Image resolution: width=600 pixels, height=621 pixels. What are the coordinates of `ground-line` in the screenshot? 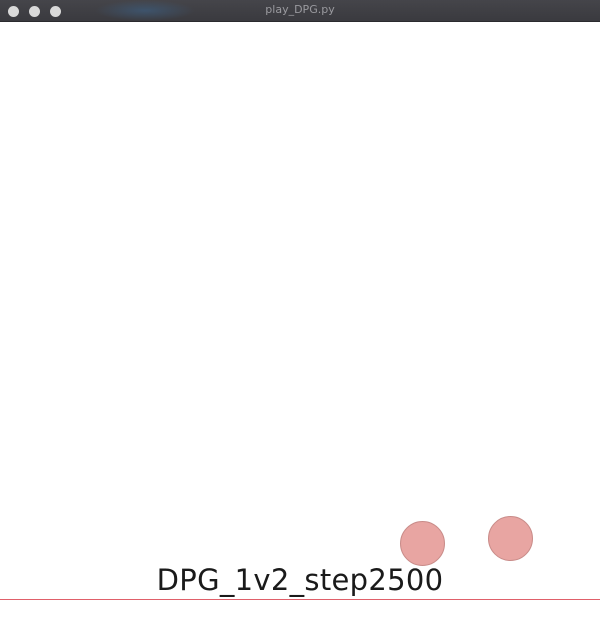 It's located at (300, 599).